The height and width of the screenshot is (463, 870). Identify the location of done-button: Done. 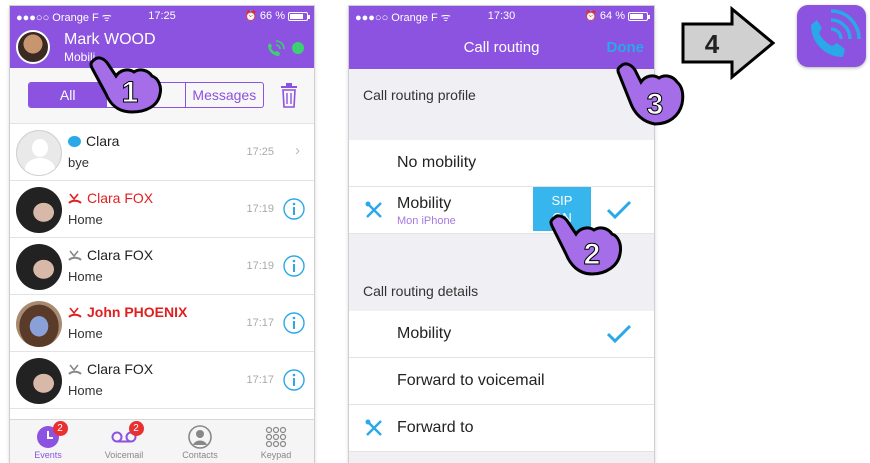
(626, 47).